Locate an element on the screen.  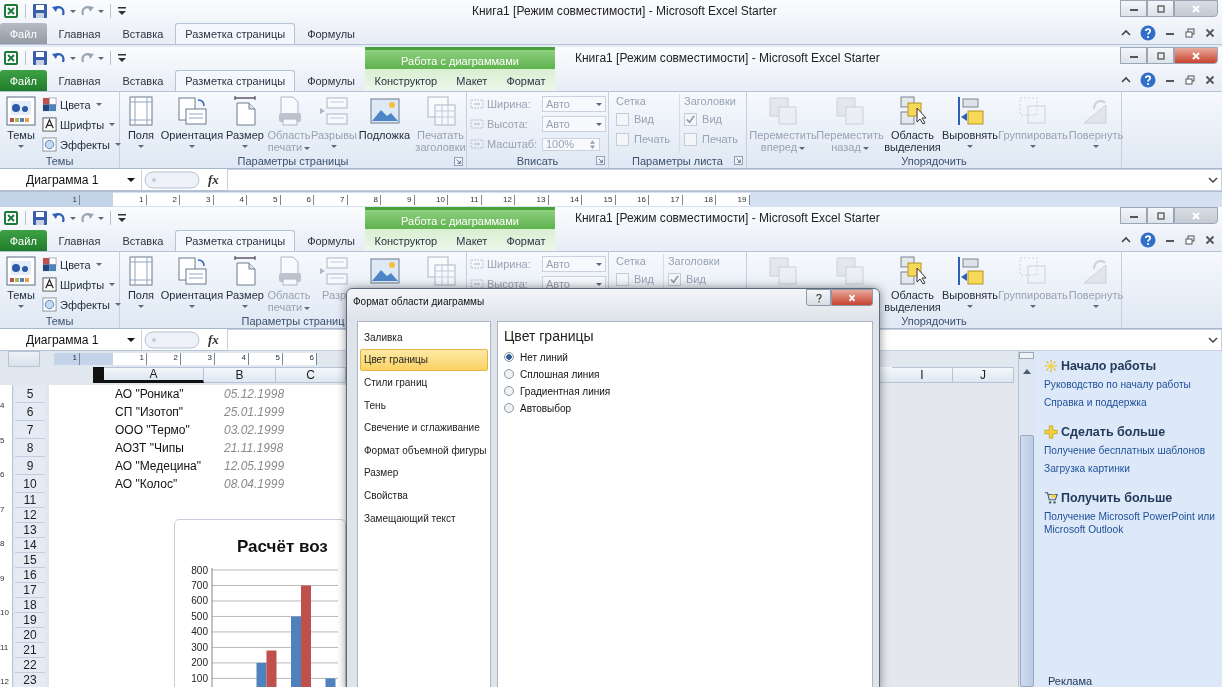
row-header: 21 is located at coordinates (30, 650).